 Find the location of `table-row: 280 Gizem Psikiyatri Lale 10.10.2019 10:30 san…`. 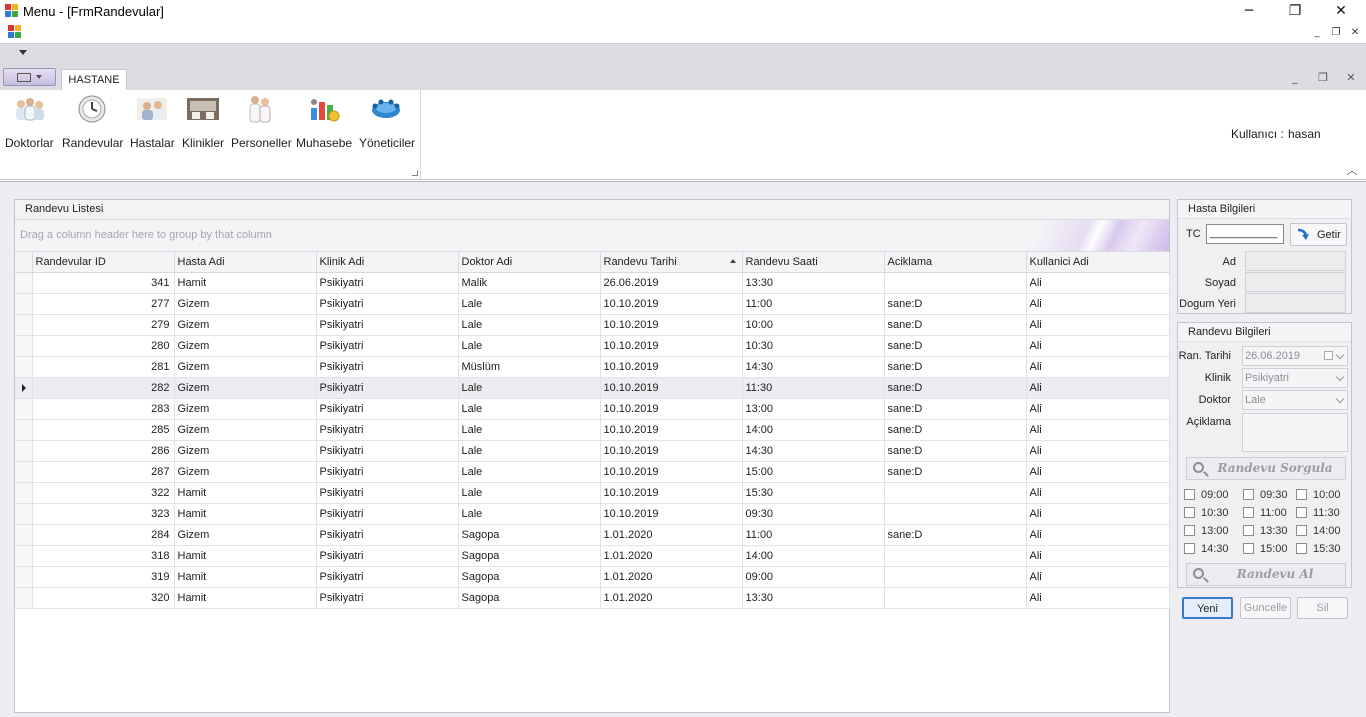

table-row: 280 Gizem Psikiyatri Lale 10.10.2019 10:30 san… is located at coordinates (592, 346).